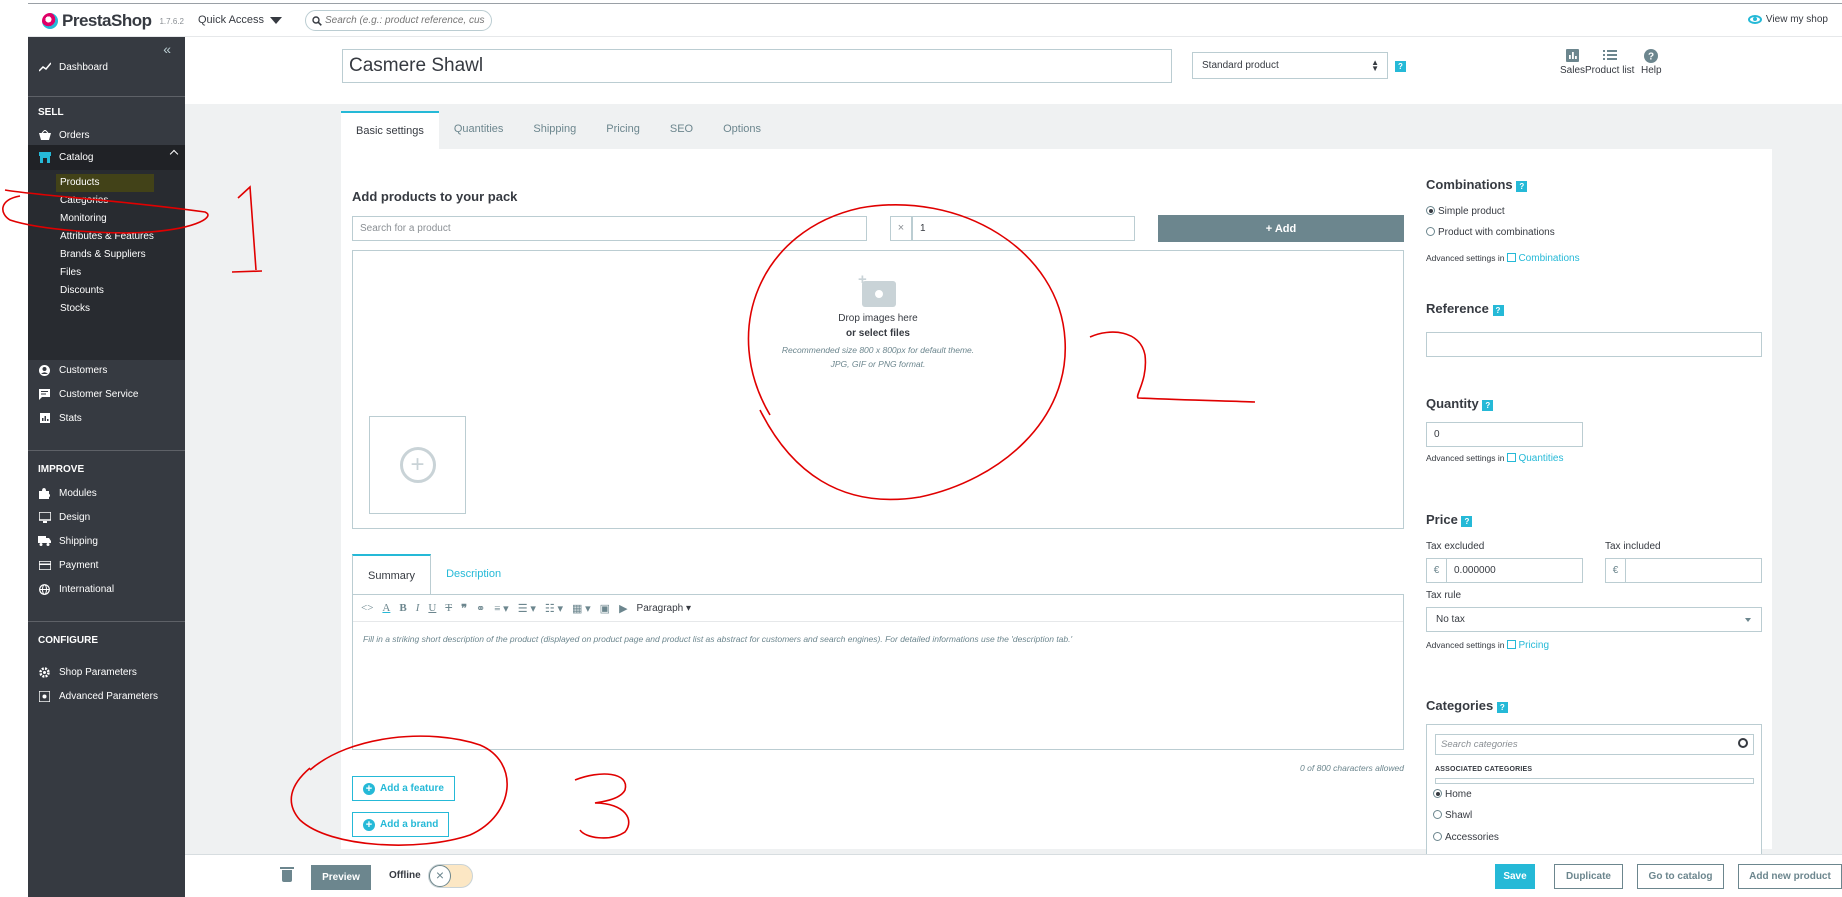  What do you see at coordinates (1466, 837) in the screenshot?
I see `category-radio-accessories: Accessories` at bounding box center [1466, 837].